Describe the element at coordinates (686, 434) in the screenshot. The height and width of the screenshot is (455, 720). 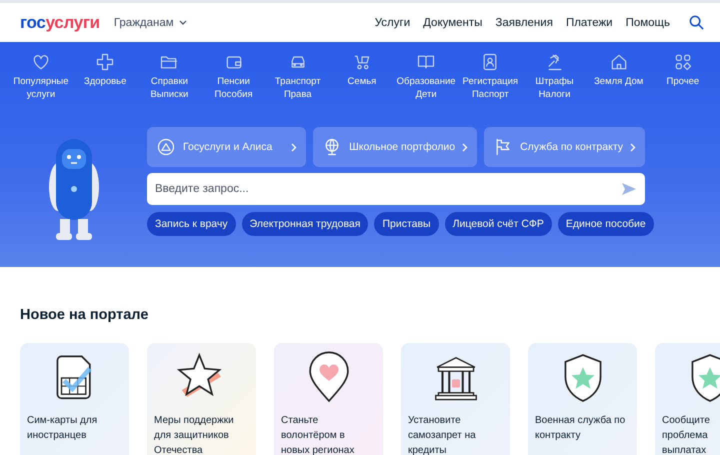
I see `card-text: Сообщите проблема выплатах` at that location.